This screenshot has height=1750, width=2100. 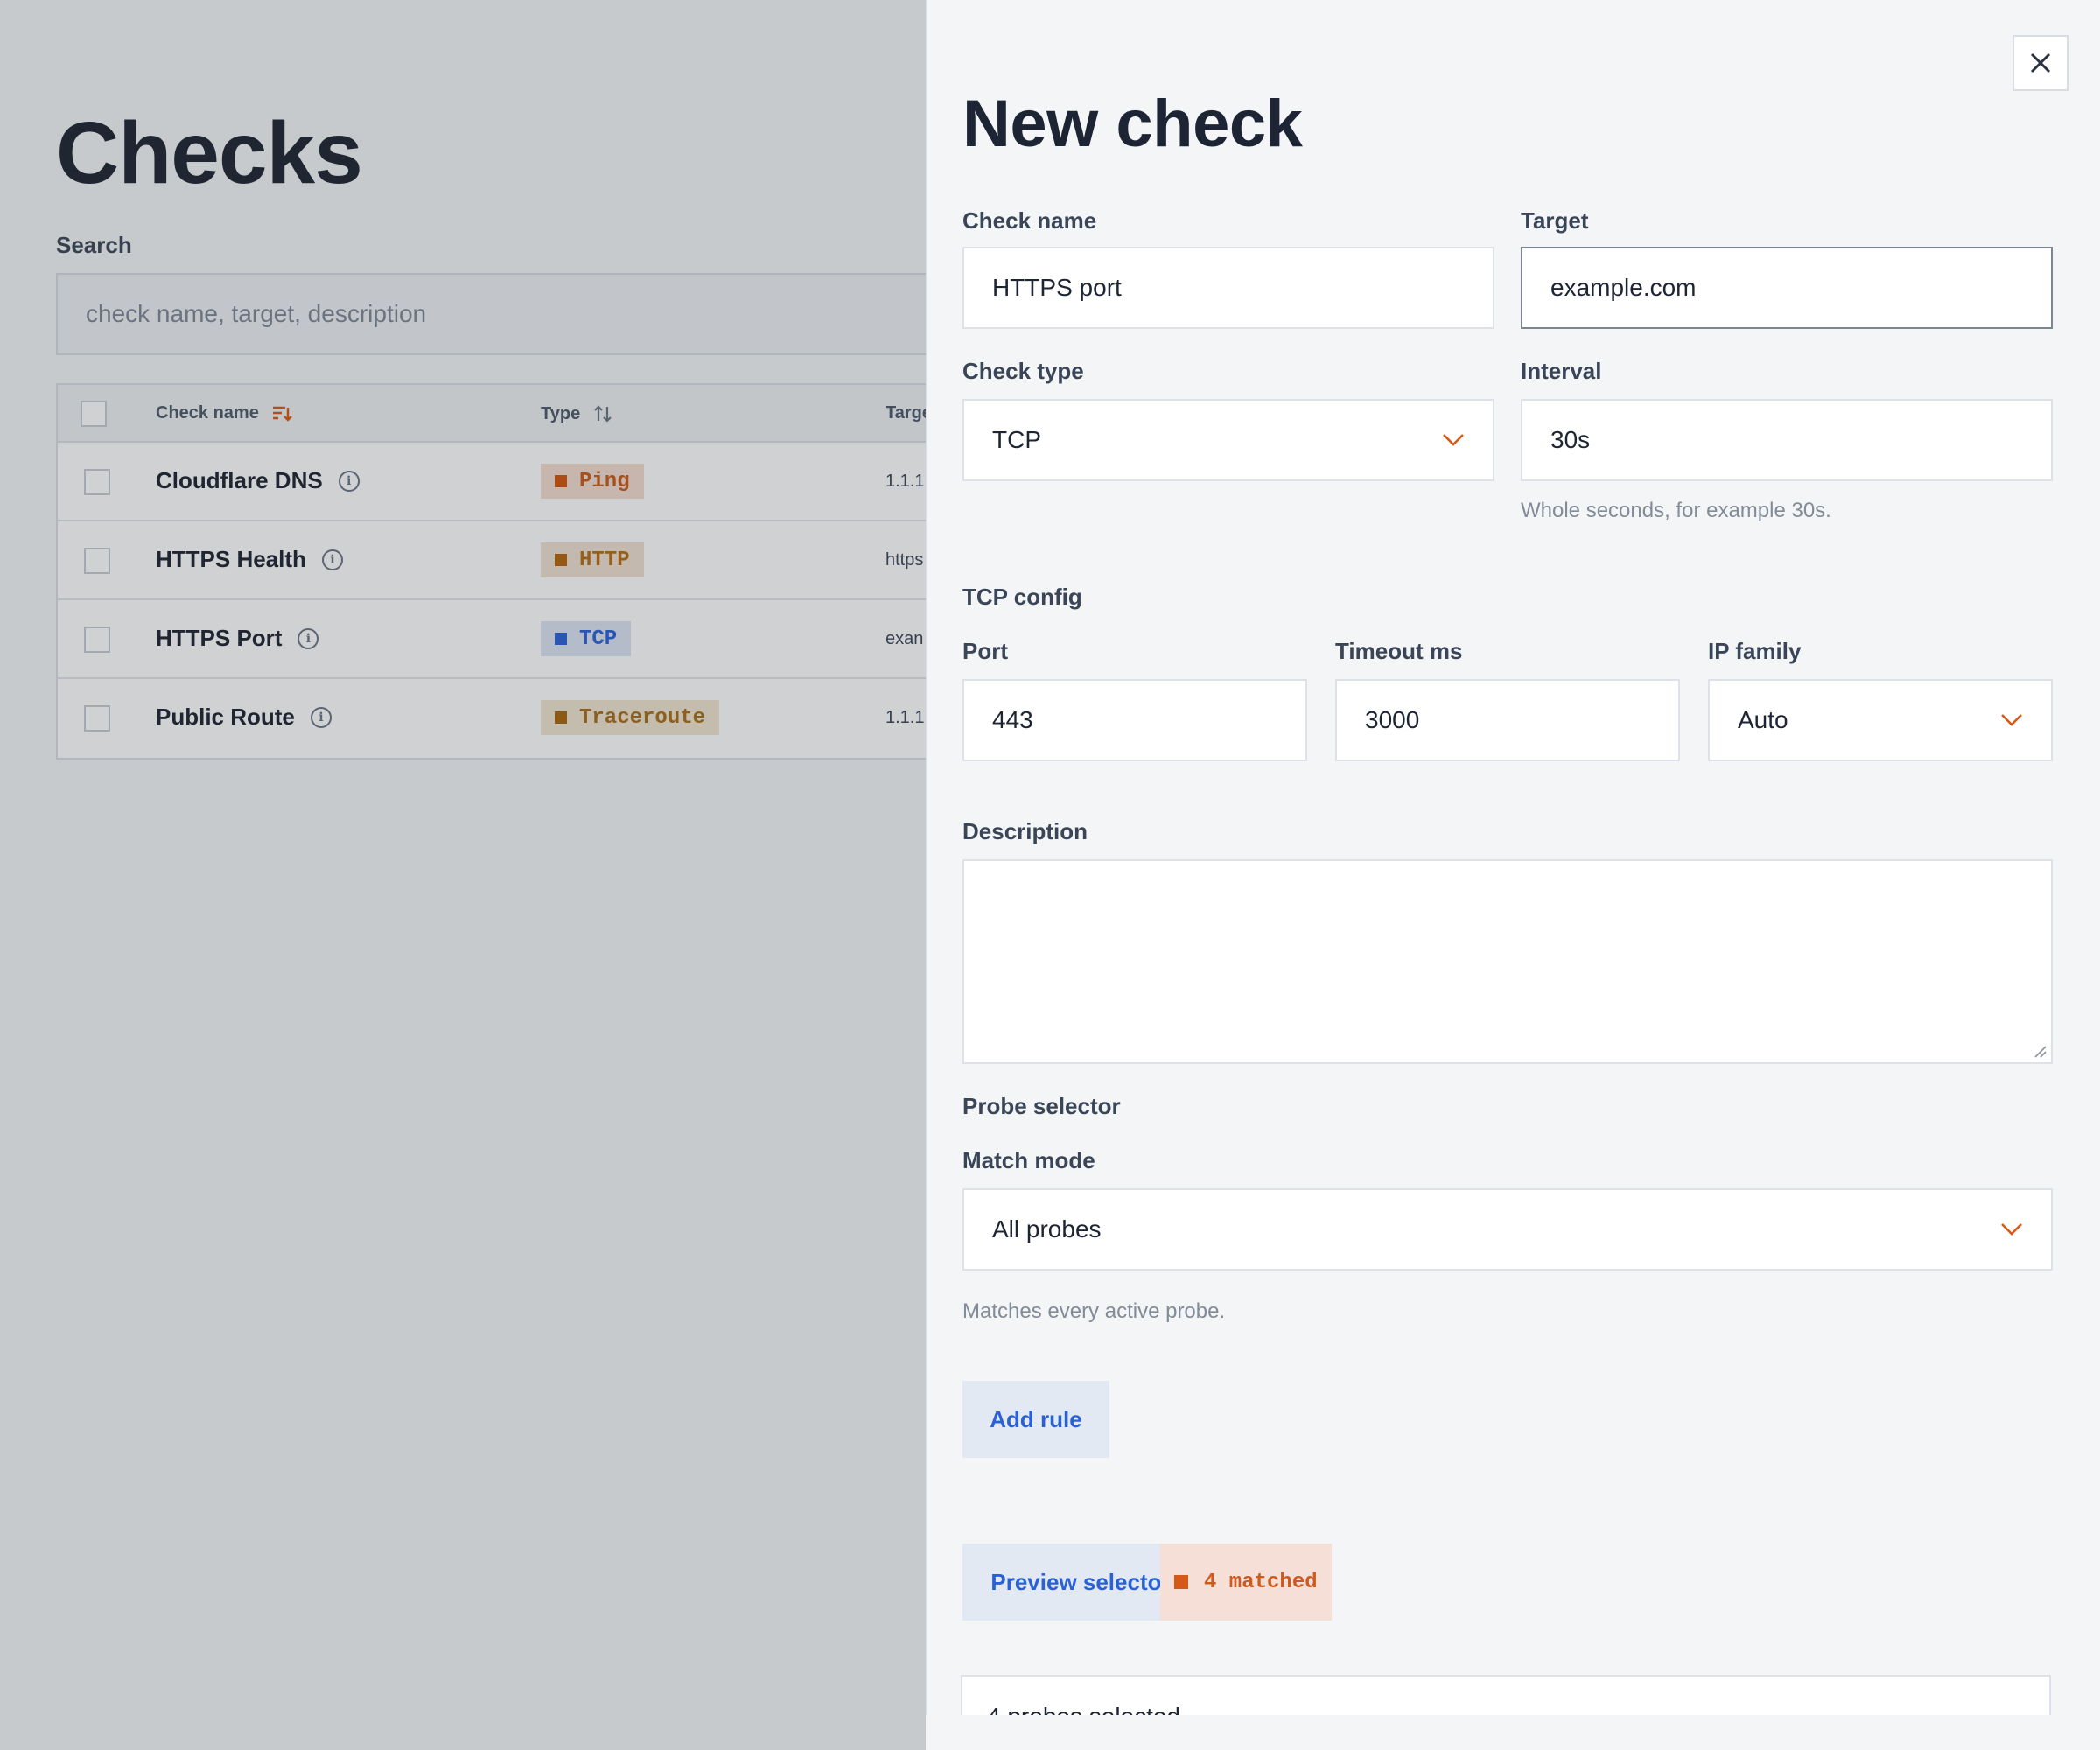 What do you see at coordinates (1763, 719) in the screenshot?
I see `ip-family-value: Auto` at bounding box center [1763, 719].